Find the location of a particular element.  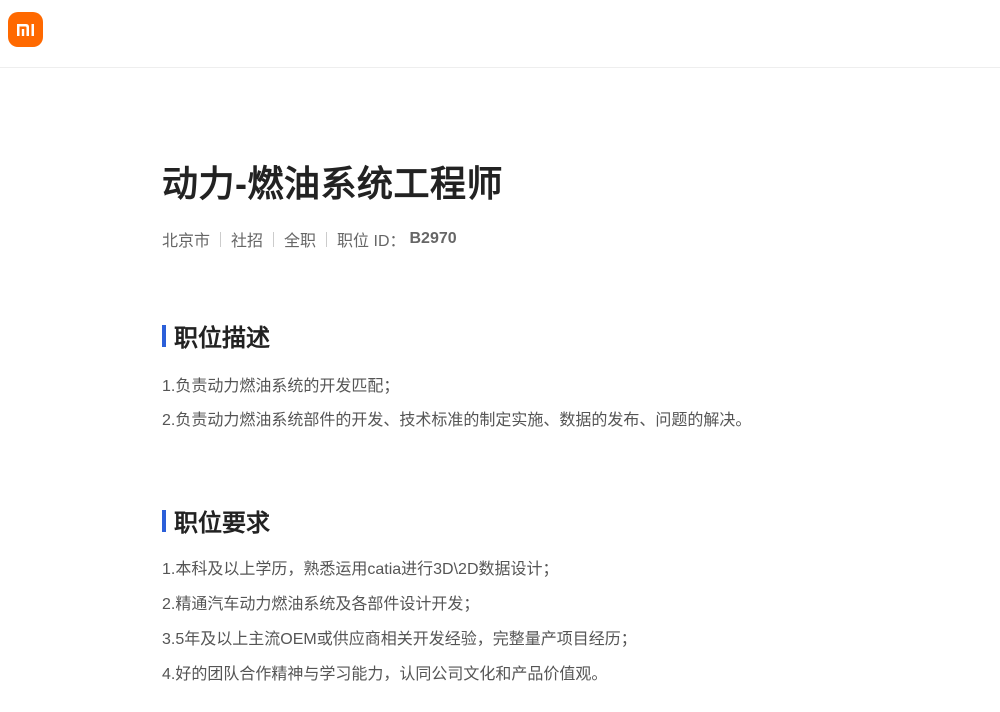

description-item: 1.负责动力燃油系统的开发匹配； is located at coordinates (281, 386).